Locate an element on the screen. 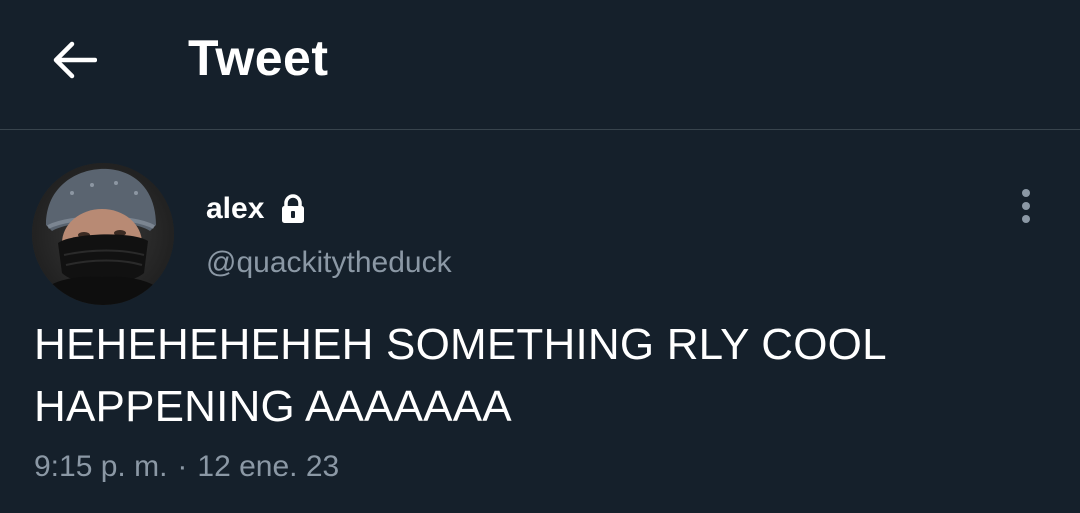  author-handle: @quackitytheduck is located at coordinates (329, 263).